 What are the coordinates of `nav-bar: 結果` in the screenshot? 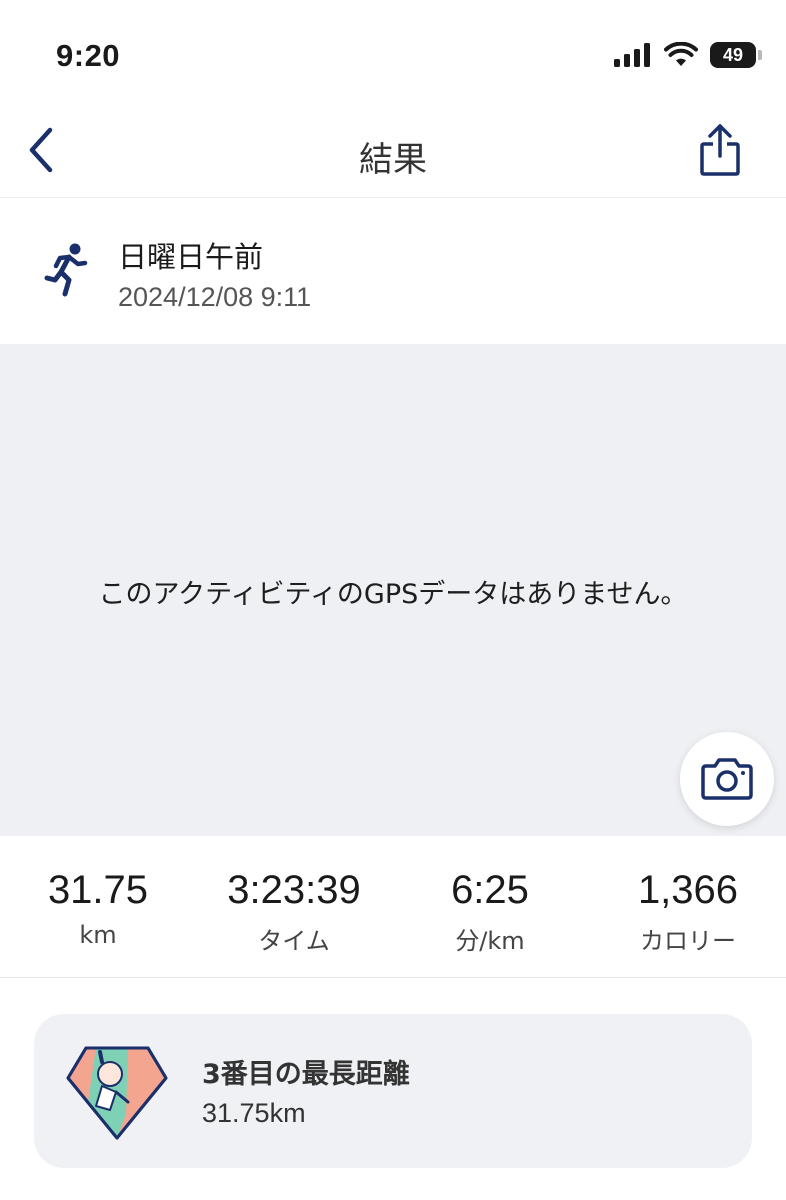 It's located at (393, 154).